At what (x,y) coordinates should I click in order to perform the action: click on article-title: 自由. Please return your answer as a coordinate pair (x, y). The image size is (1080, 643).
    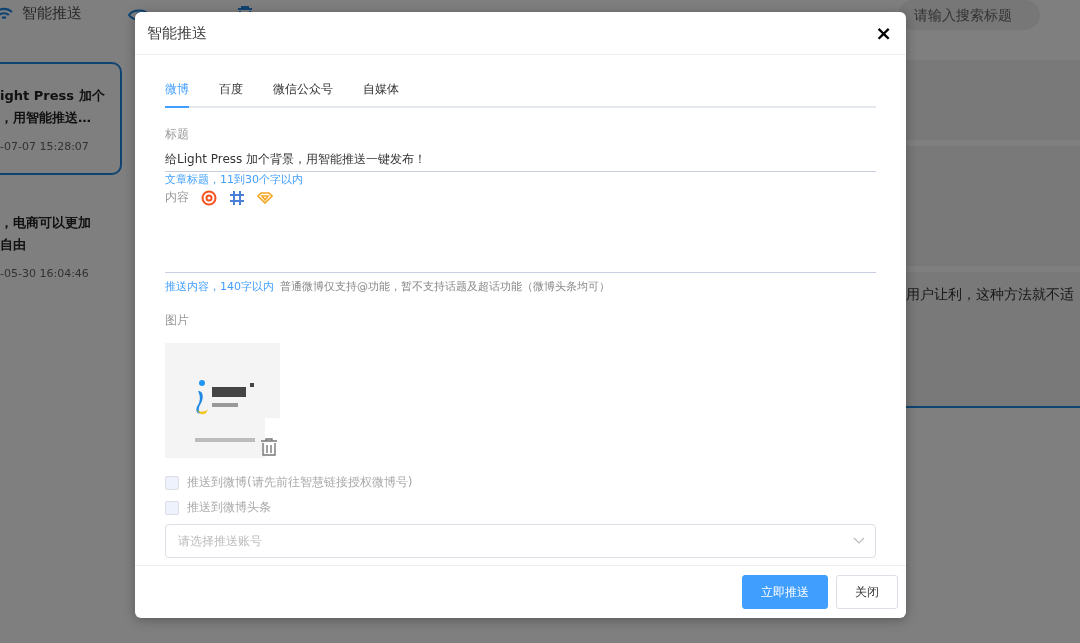
    Looking at the image, I should click on (13, 245).